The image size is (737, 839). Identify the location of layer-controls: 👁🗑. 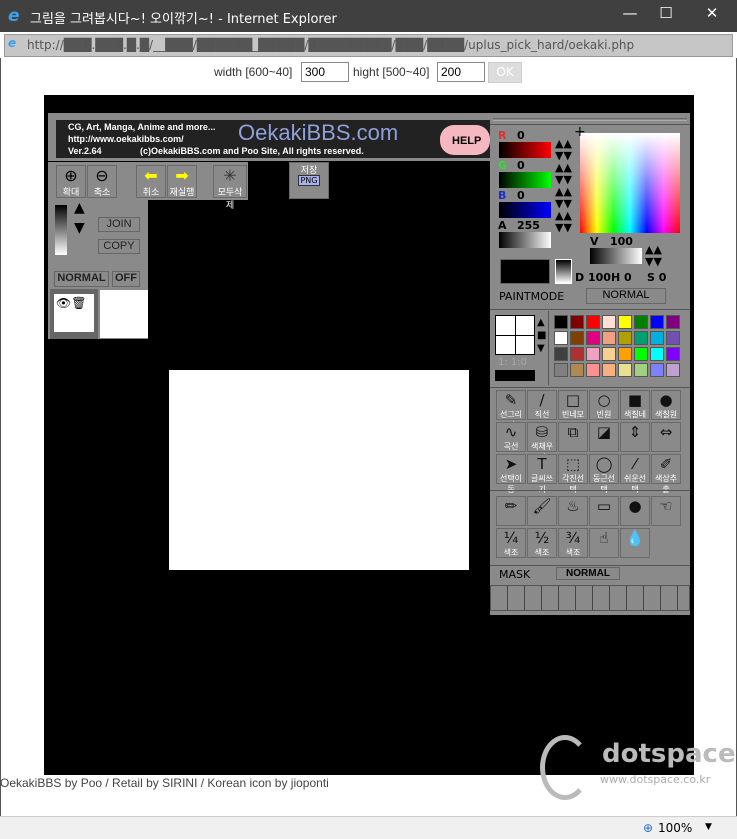
(74, 314).